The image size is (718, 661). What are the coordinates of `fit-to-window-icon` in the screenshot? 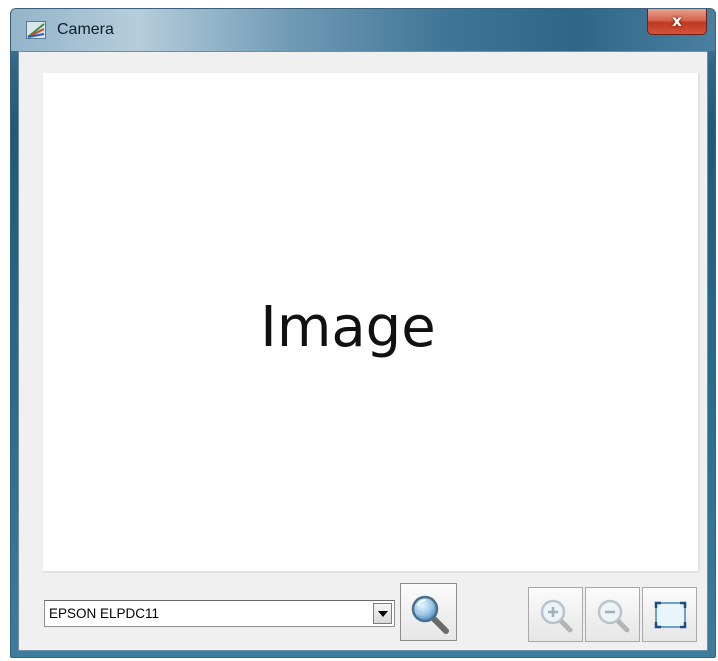 It's located at (670, 615).